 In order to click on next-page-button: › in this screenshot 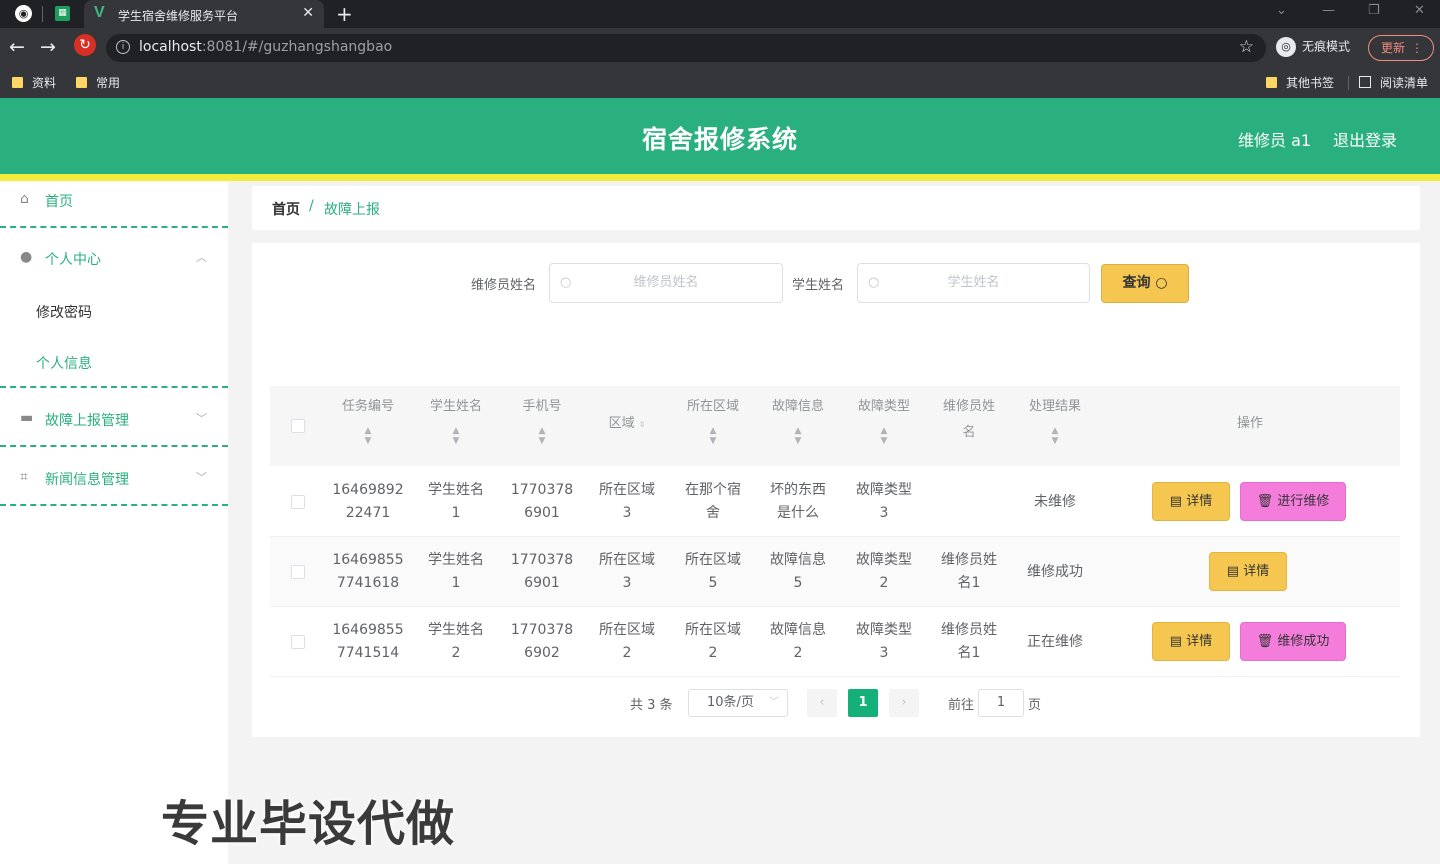, I will do `click(904, 703)`.